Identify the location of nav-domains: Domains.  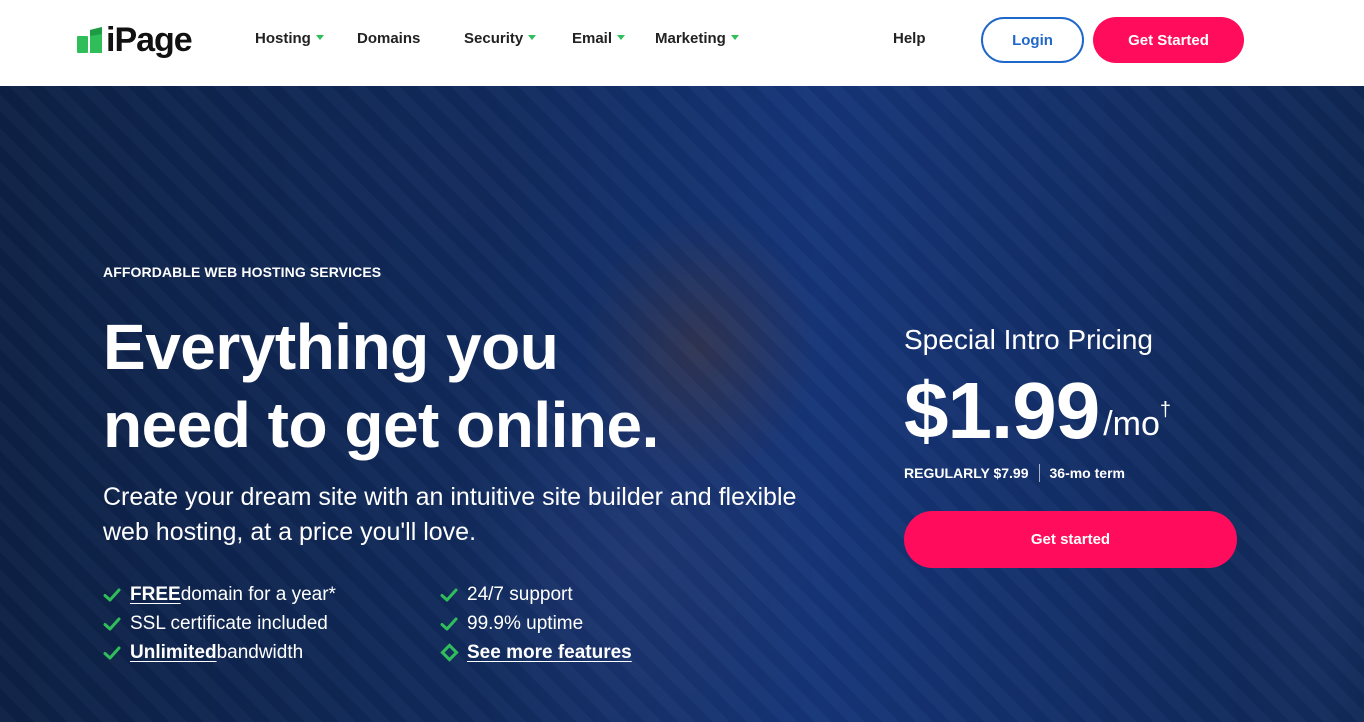
(388, 38).